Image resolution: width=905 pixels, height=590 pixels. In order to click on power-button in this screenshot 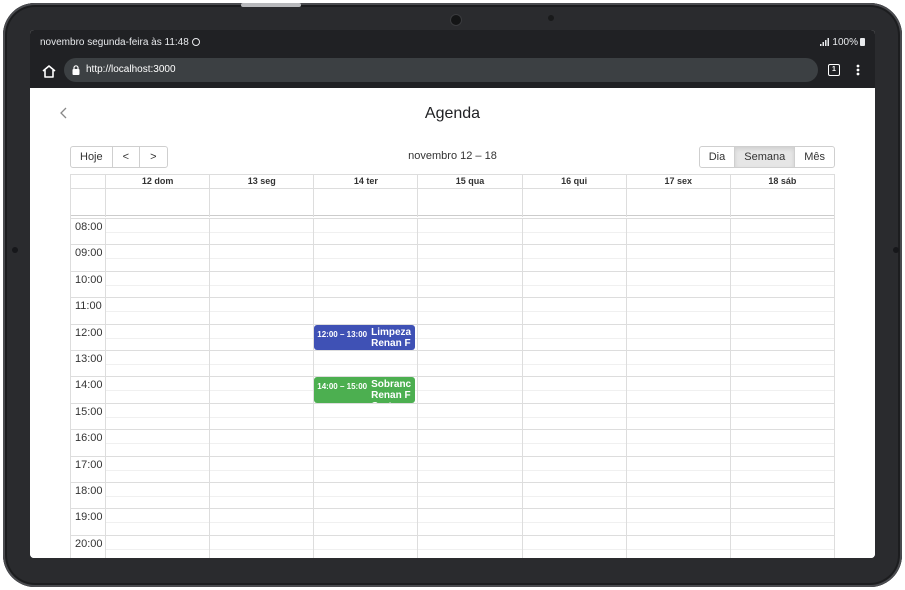, I will do `click(271, 5)`.